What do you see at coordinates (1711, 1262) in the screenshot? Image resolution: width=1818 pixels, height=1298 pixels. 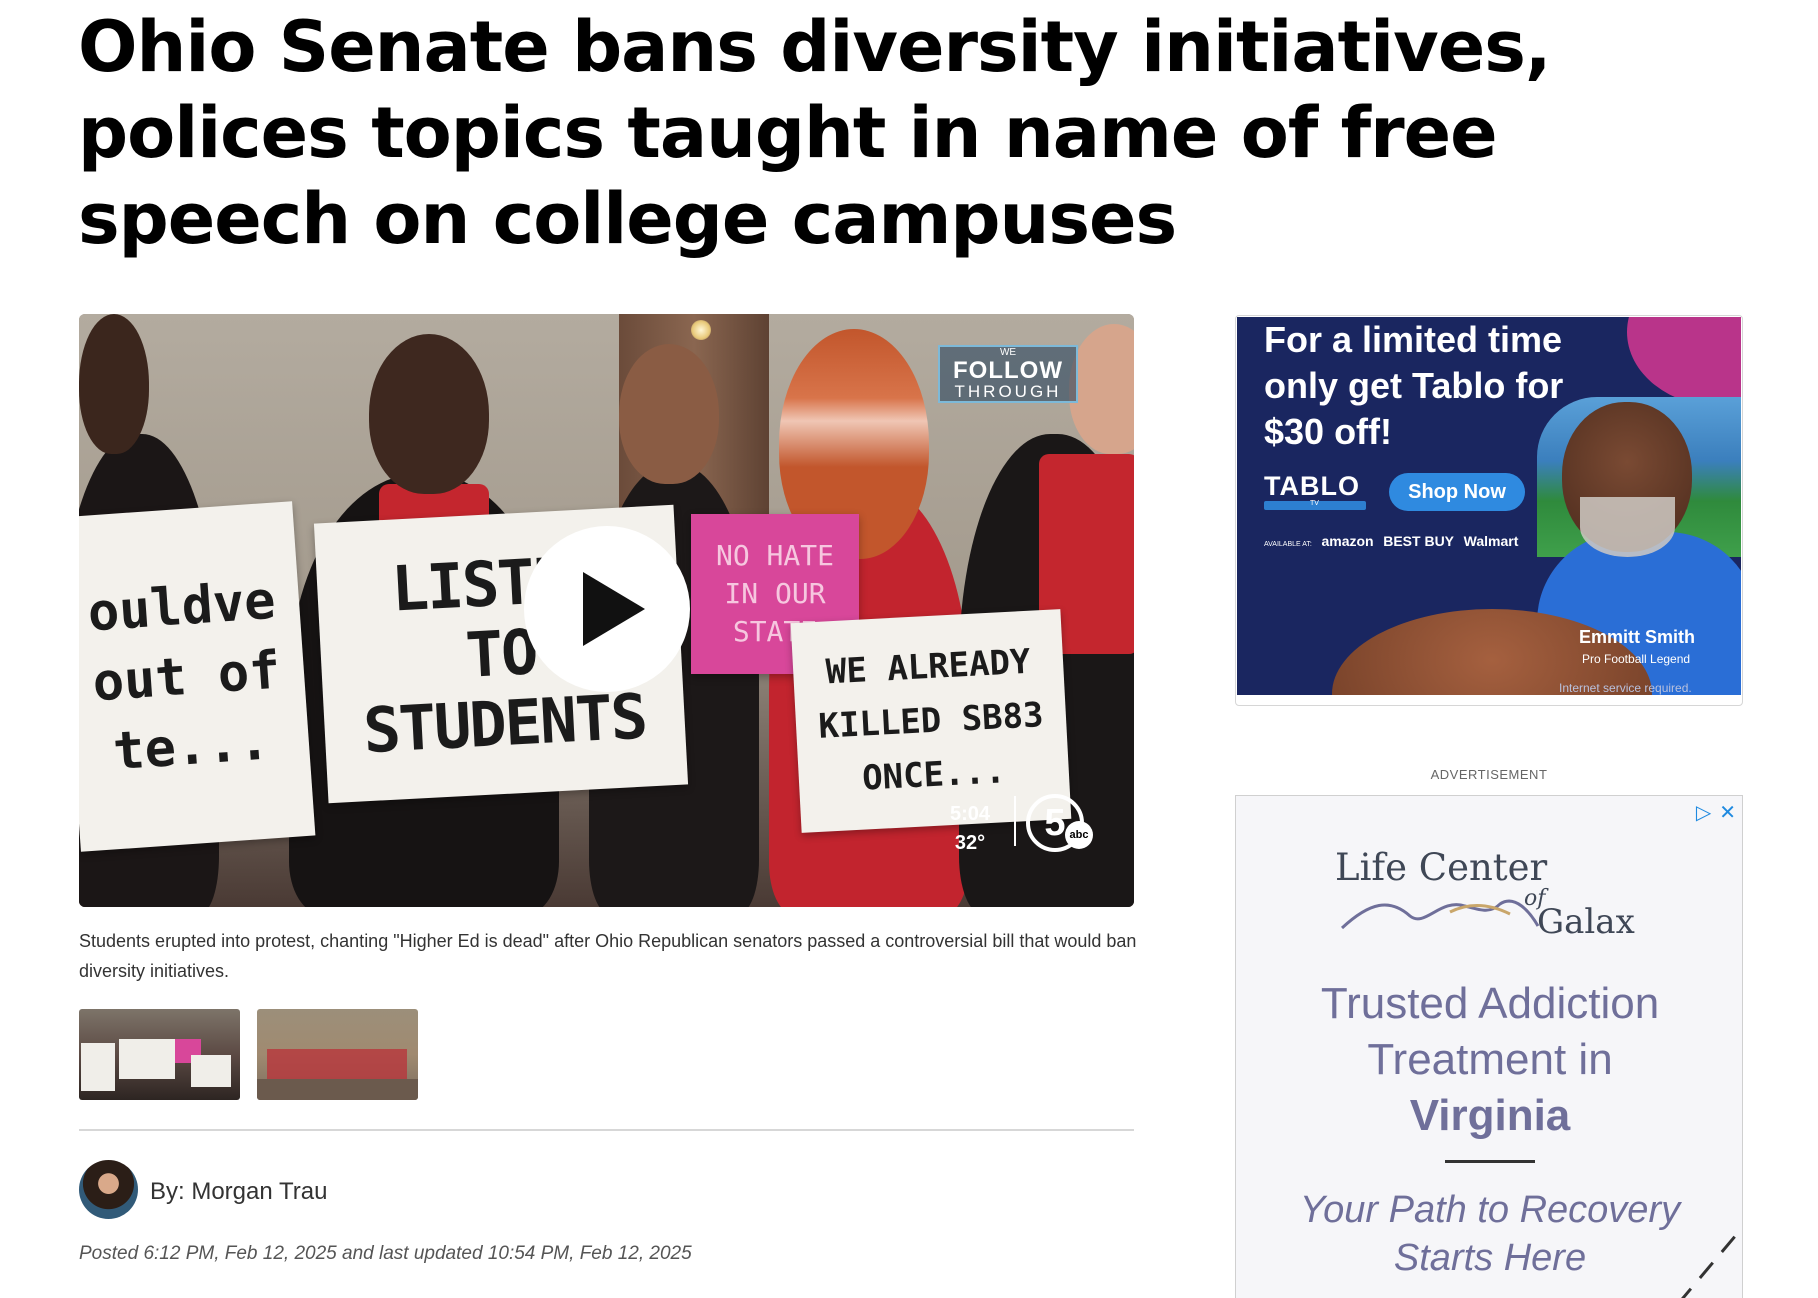 I see `decorative-swoosh-icon` at bounding box center [1711, 1262].